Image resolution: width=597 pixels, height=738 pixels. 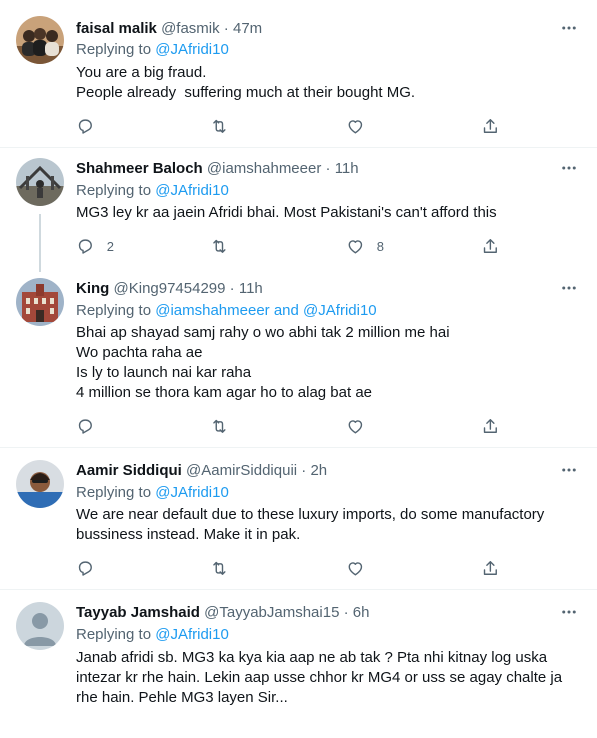 What do you see at coordinates (138, 612) in the screenshot?
I see `author-name: Tayyab Jamshaid` at bounding box center [138, 612].